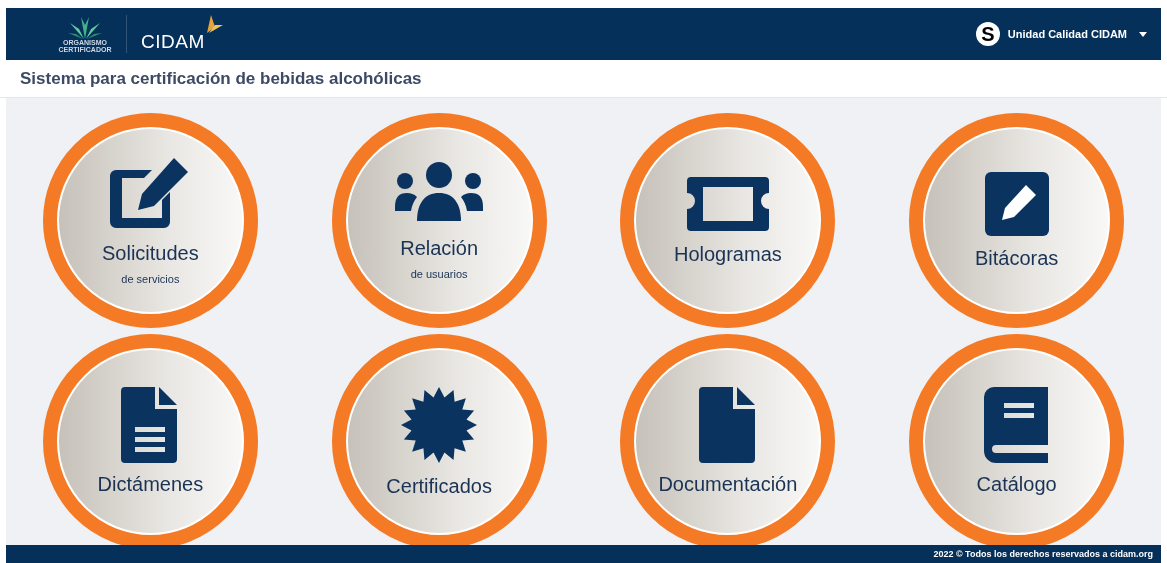 The image size is (1167, 563). I want to click on brand-name: CIDAM, so click(173, 42).